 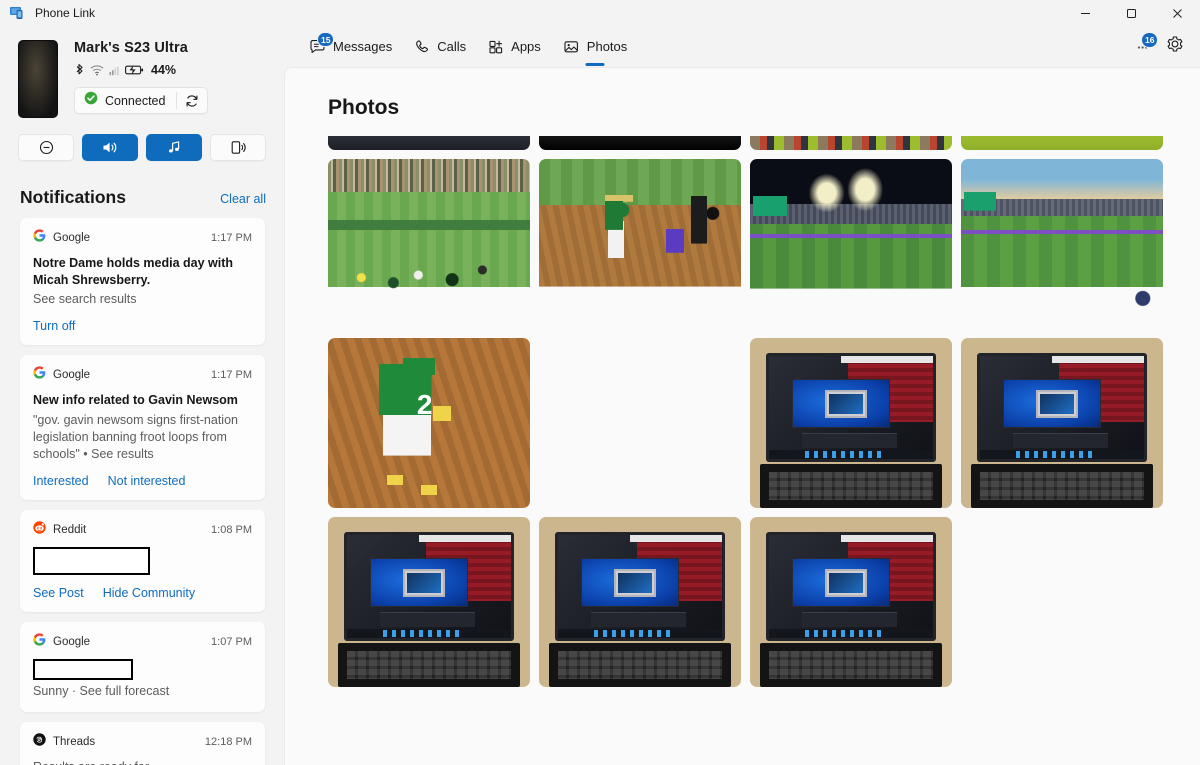 What do you see at coordinates (135, 400) in the screenshot?
I see `notification-title: New info related to Gavin Newsom` at bounding box center [135, 400].